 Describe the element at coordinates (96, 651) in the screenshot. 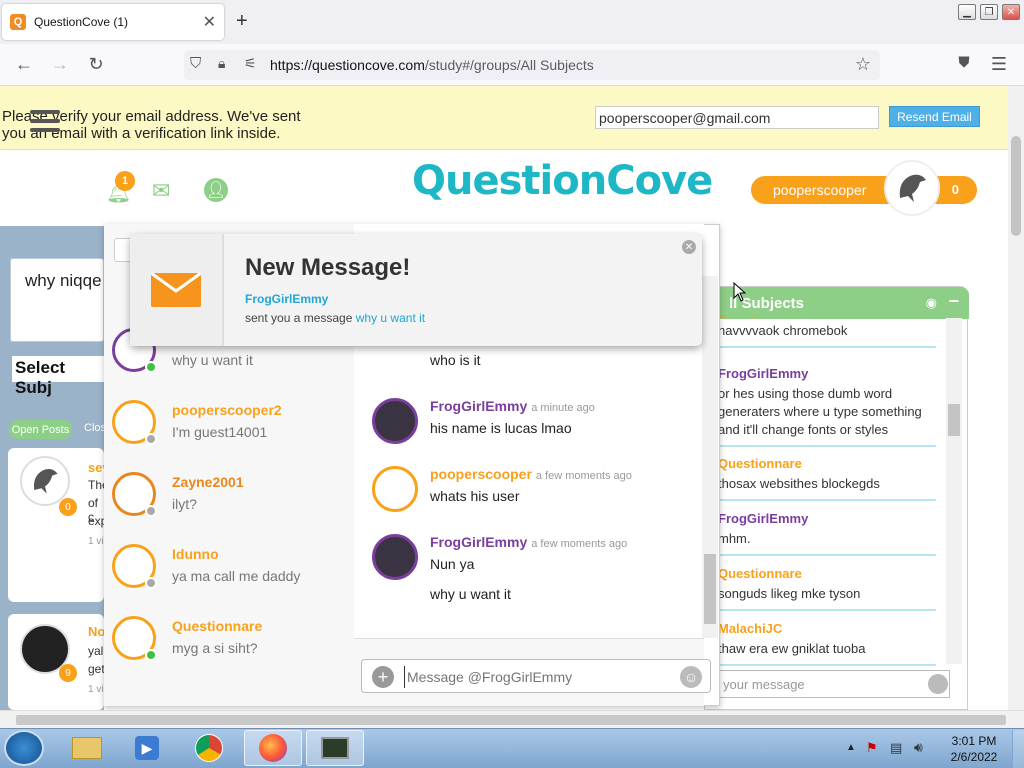

I see `post-line: yal` at that location.